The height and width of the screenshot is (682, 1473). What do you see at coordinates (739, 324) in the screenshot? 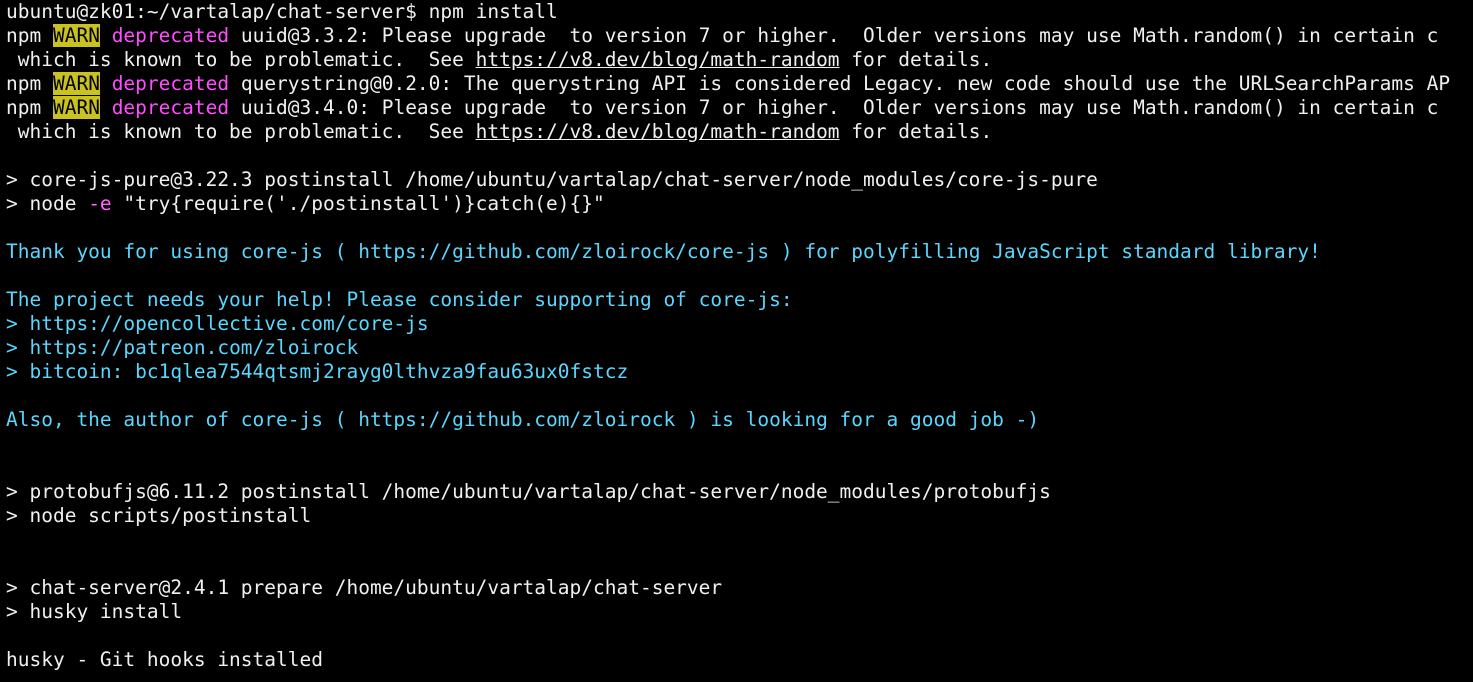
I see `support-line-1: > https://opencollective.com/core-js` at bounding box center [739, 324].